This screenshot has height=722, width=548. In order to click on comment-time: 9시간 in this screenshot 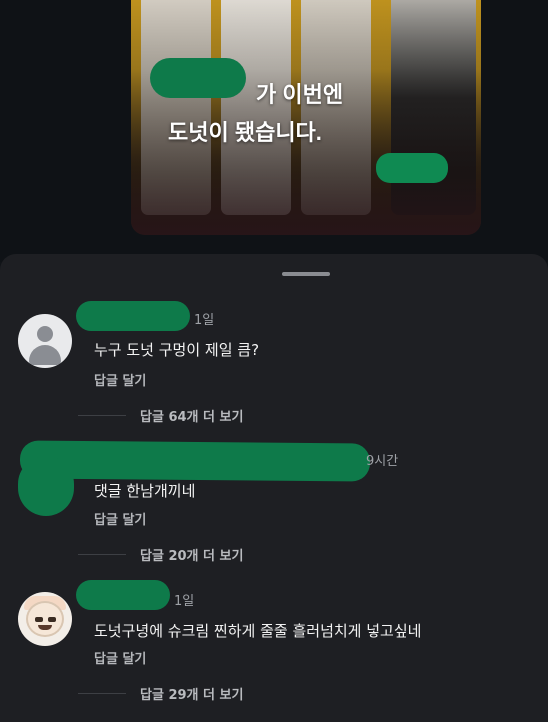, I will do `click(382, 461)`.